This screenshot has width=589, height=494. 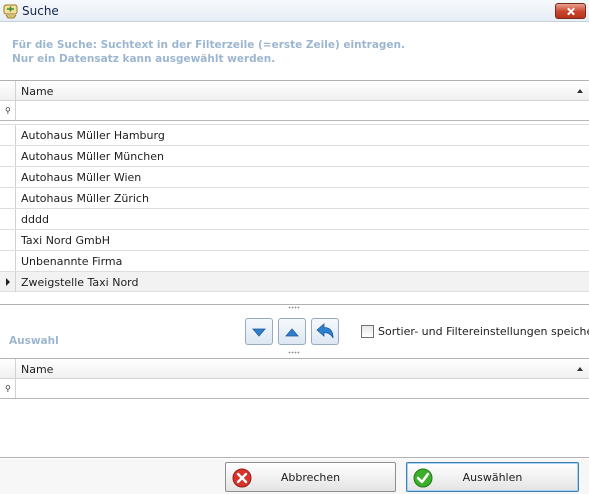 I want to click on selection-column-header-name: Name, so click(x=294, y=369).